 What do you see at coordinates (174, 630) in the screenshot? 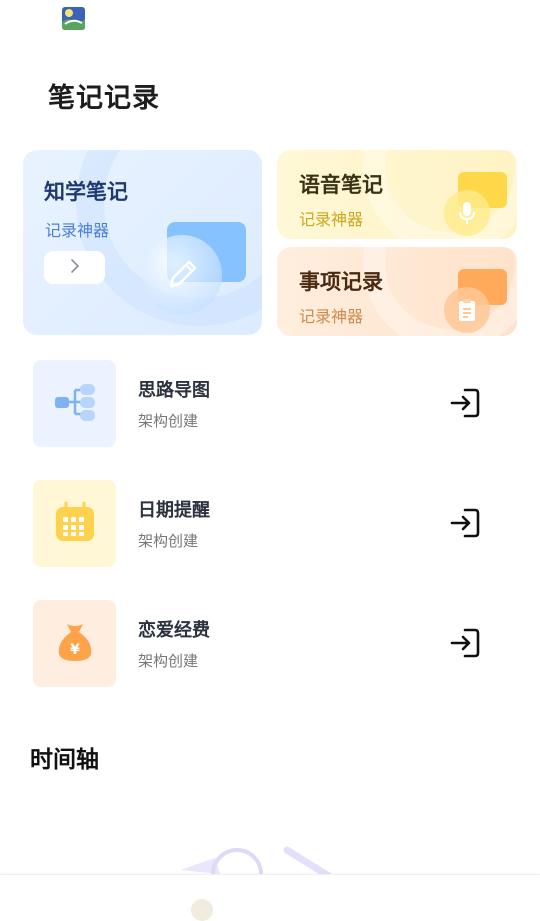
I see `item-title: 恋爱经费` at bounding box center [174, 630].